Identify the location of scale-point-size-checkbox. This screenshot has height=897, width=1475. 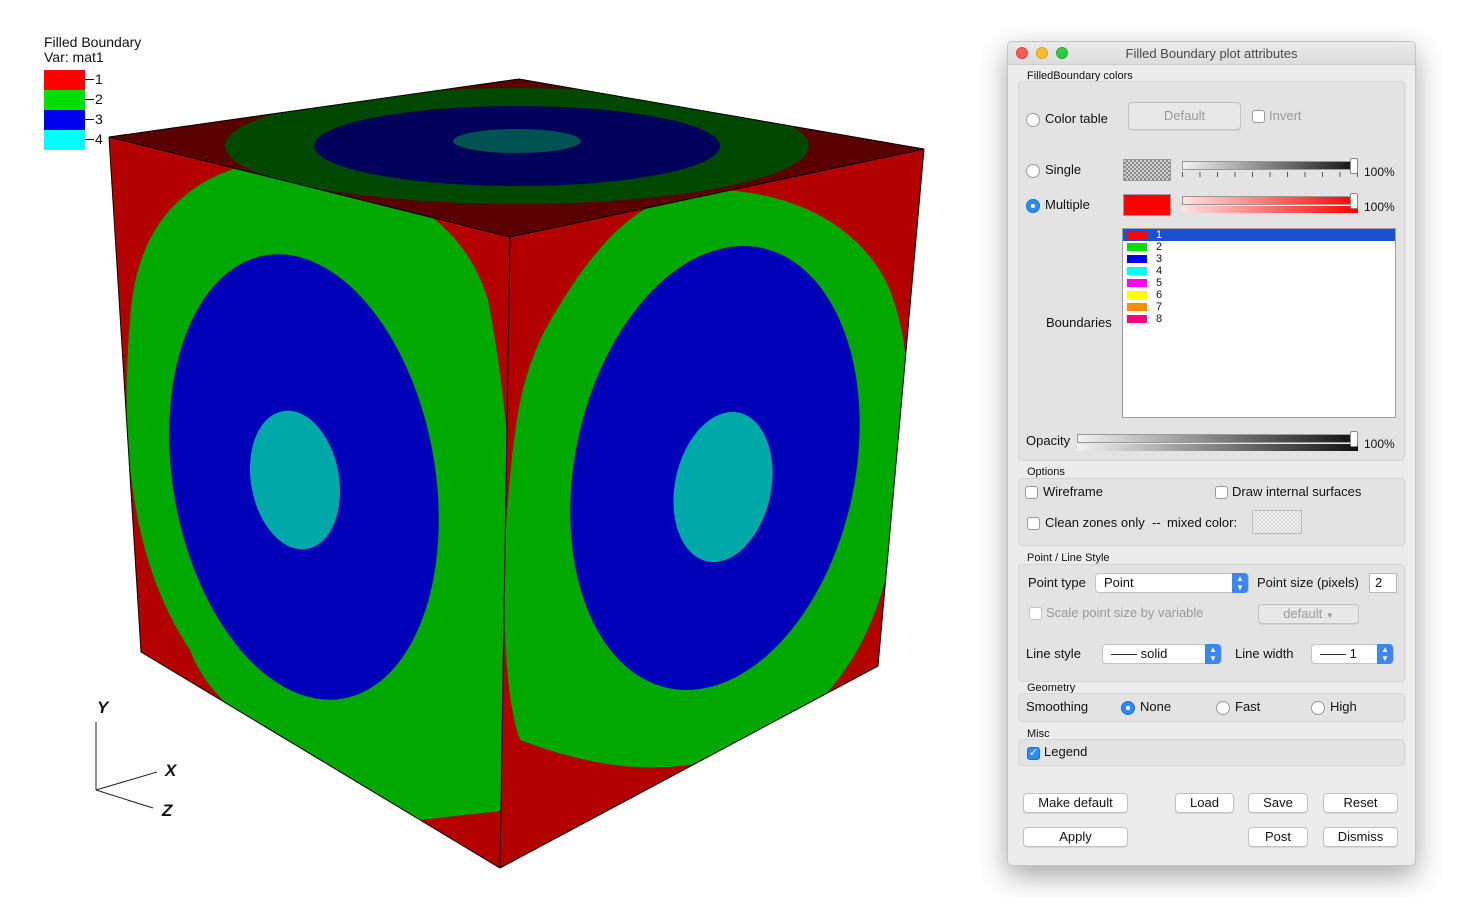
(1035, 613).